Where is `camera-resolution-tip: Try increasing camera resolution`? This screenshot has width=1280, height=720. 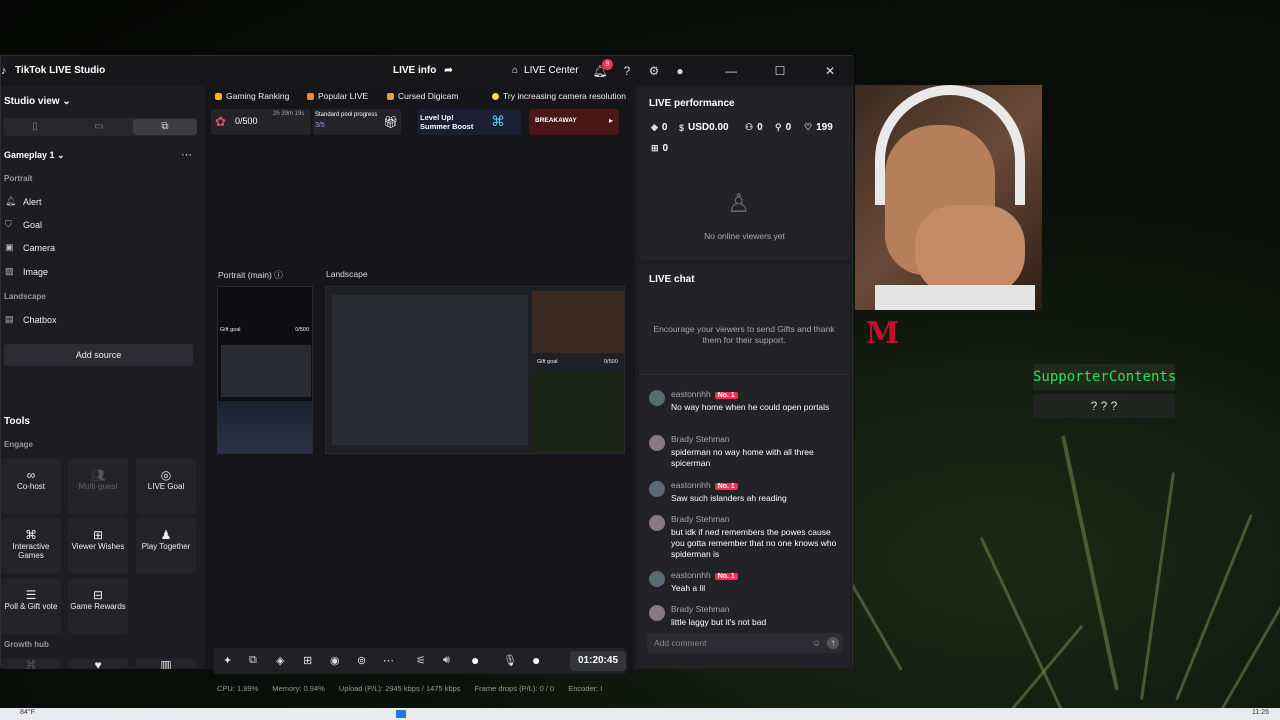
camera-resolution-tip: Try increasing camera resolution is located at coordinates (559, 96).